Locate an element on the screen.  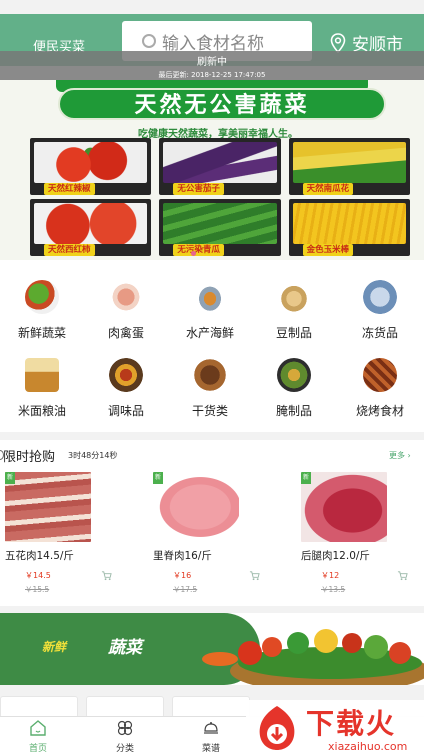
red-pepper-photo is located at coordinates (91, 162).